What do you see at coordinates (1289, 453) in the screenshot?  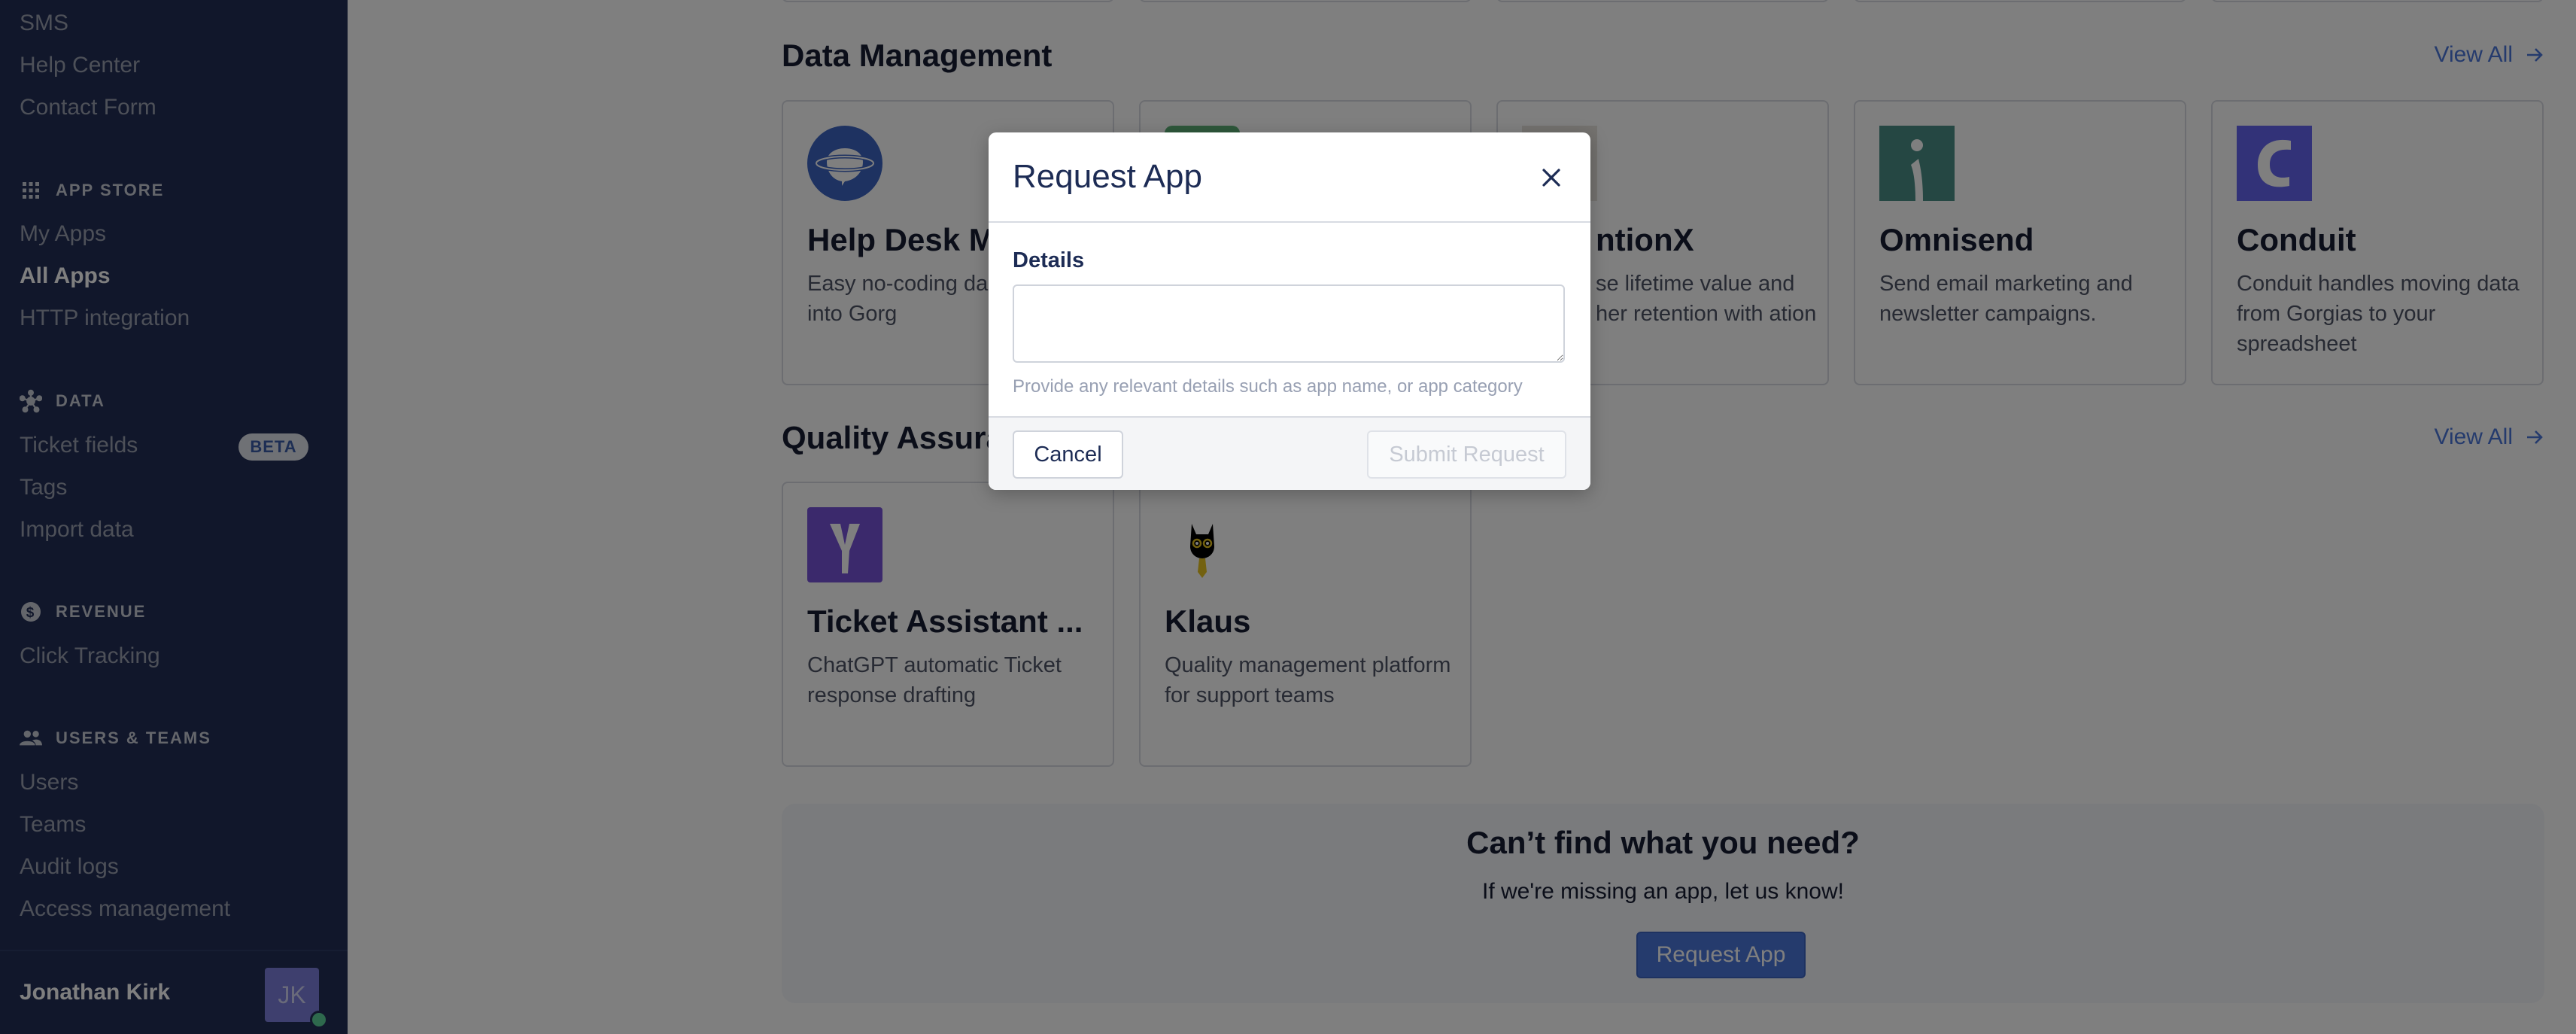 I see `modal-footer: Cancel Submit Request` at bounding box center [1289, 453].